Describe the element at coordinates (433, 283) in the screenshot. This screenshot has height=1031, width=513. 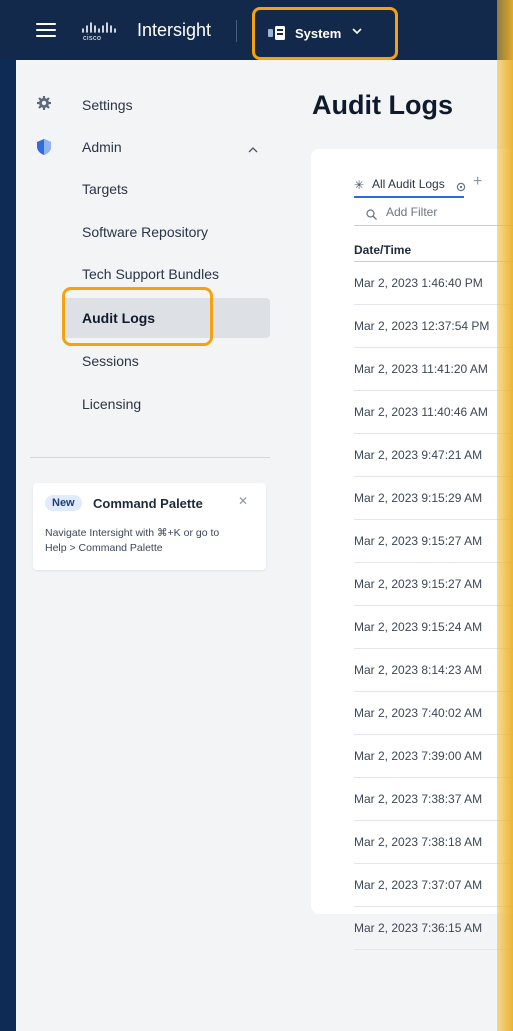
I see `table-row: Mar 2, 2023 1:46:40 PM` at that location.